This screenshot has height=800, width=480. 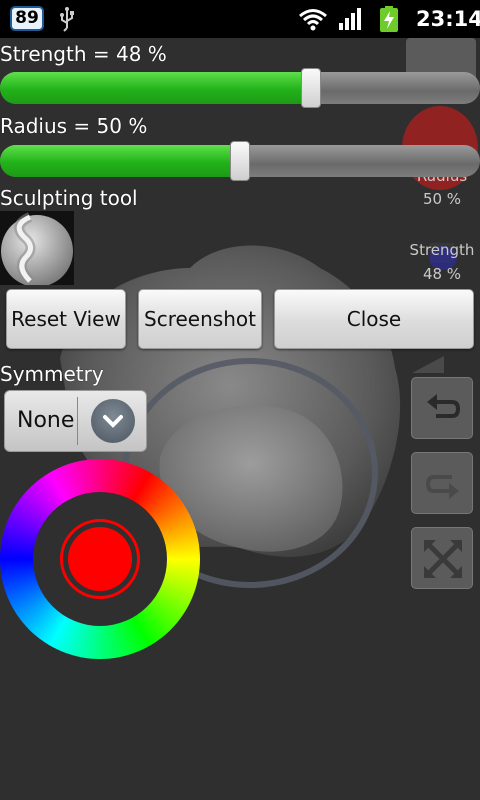 What do you see at coordinates (448, 19) in the screenshot?
I see `clock: 23:14` at bounding box center [448, 19].